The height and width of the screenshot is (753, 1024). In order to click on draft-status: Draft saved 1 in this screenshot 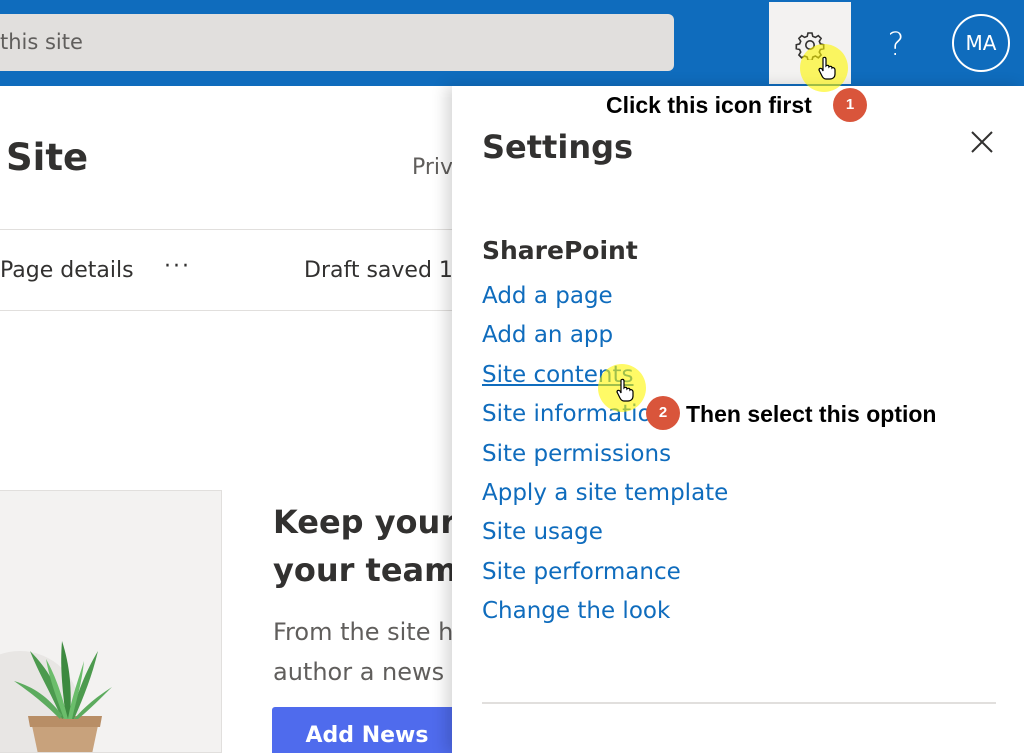, I will do `click(378, 270)`.